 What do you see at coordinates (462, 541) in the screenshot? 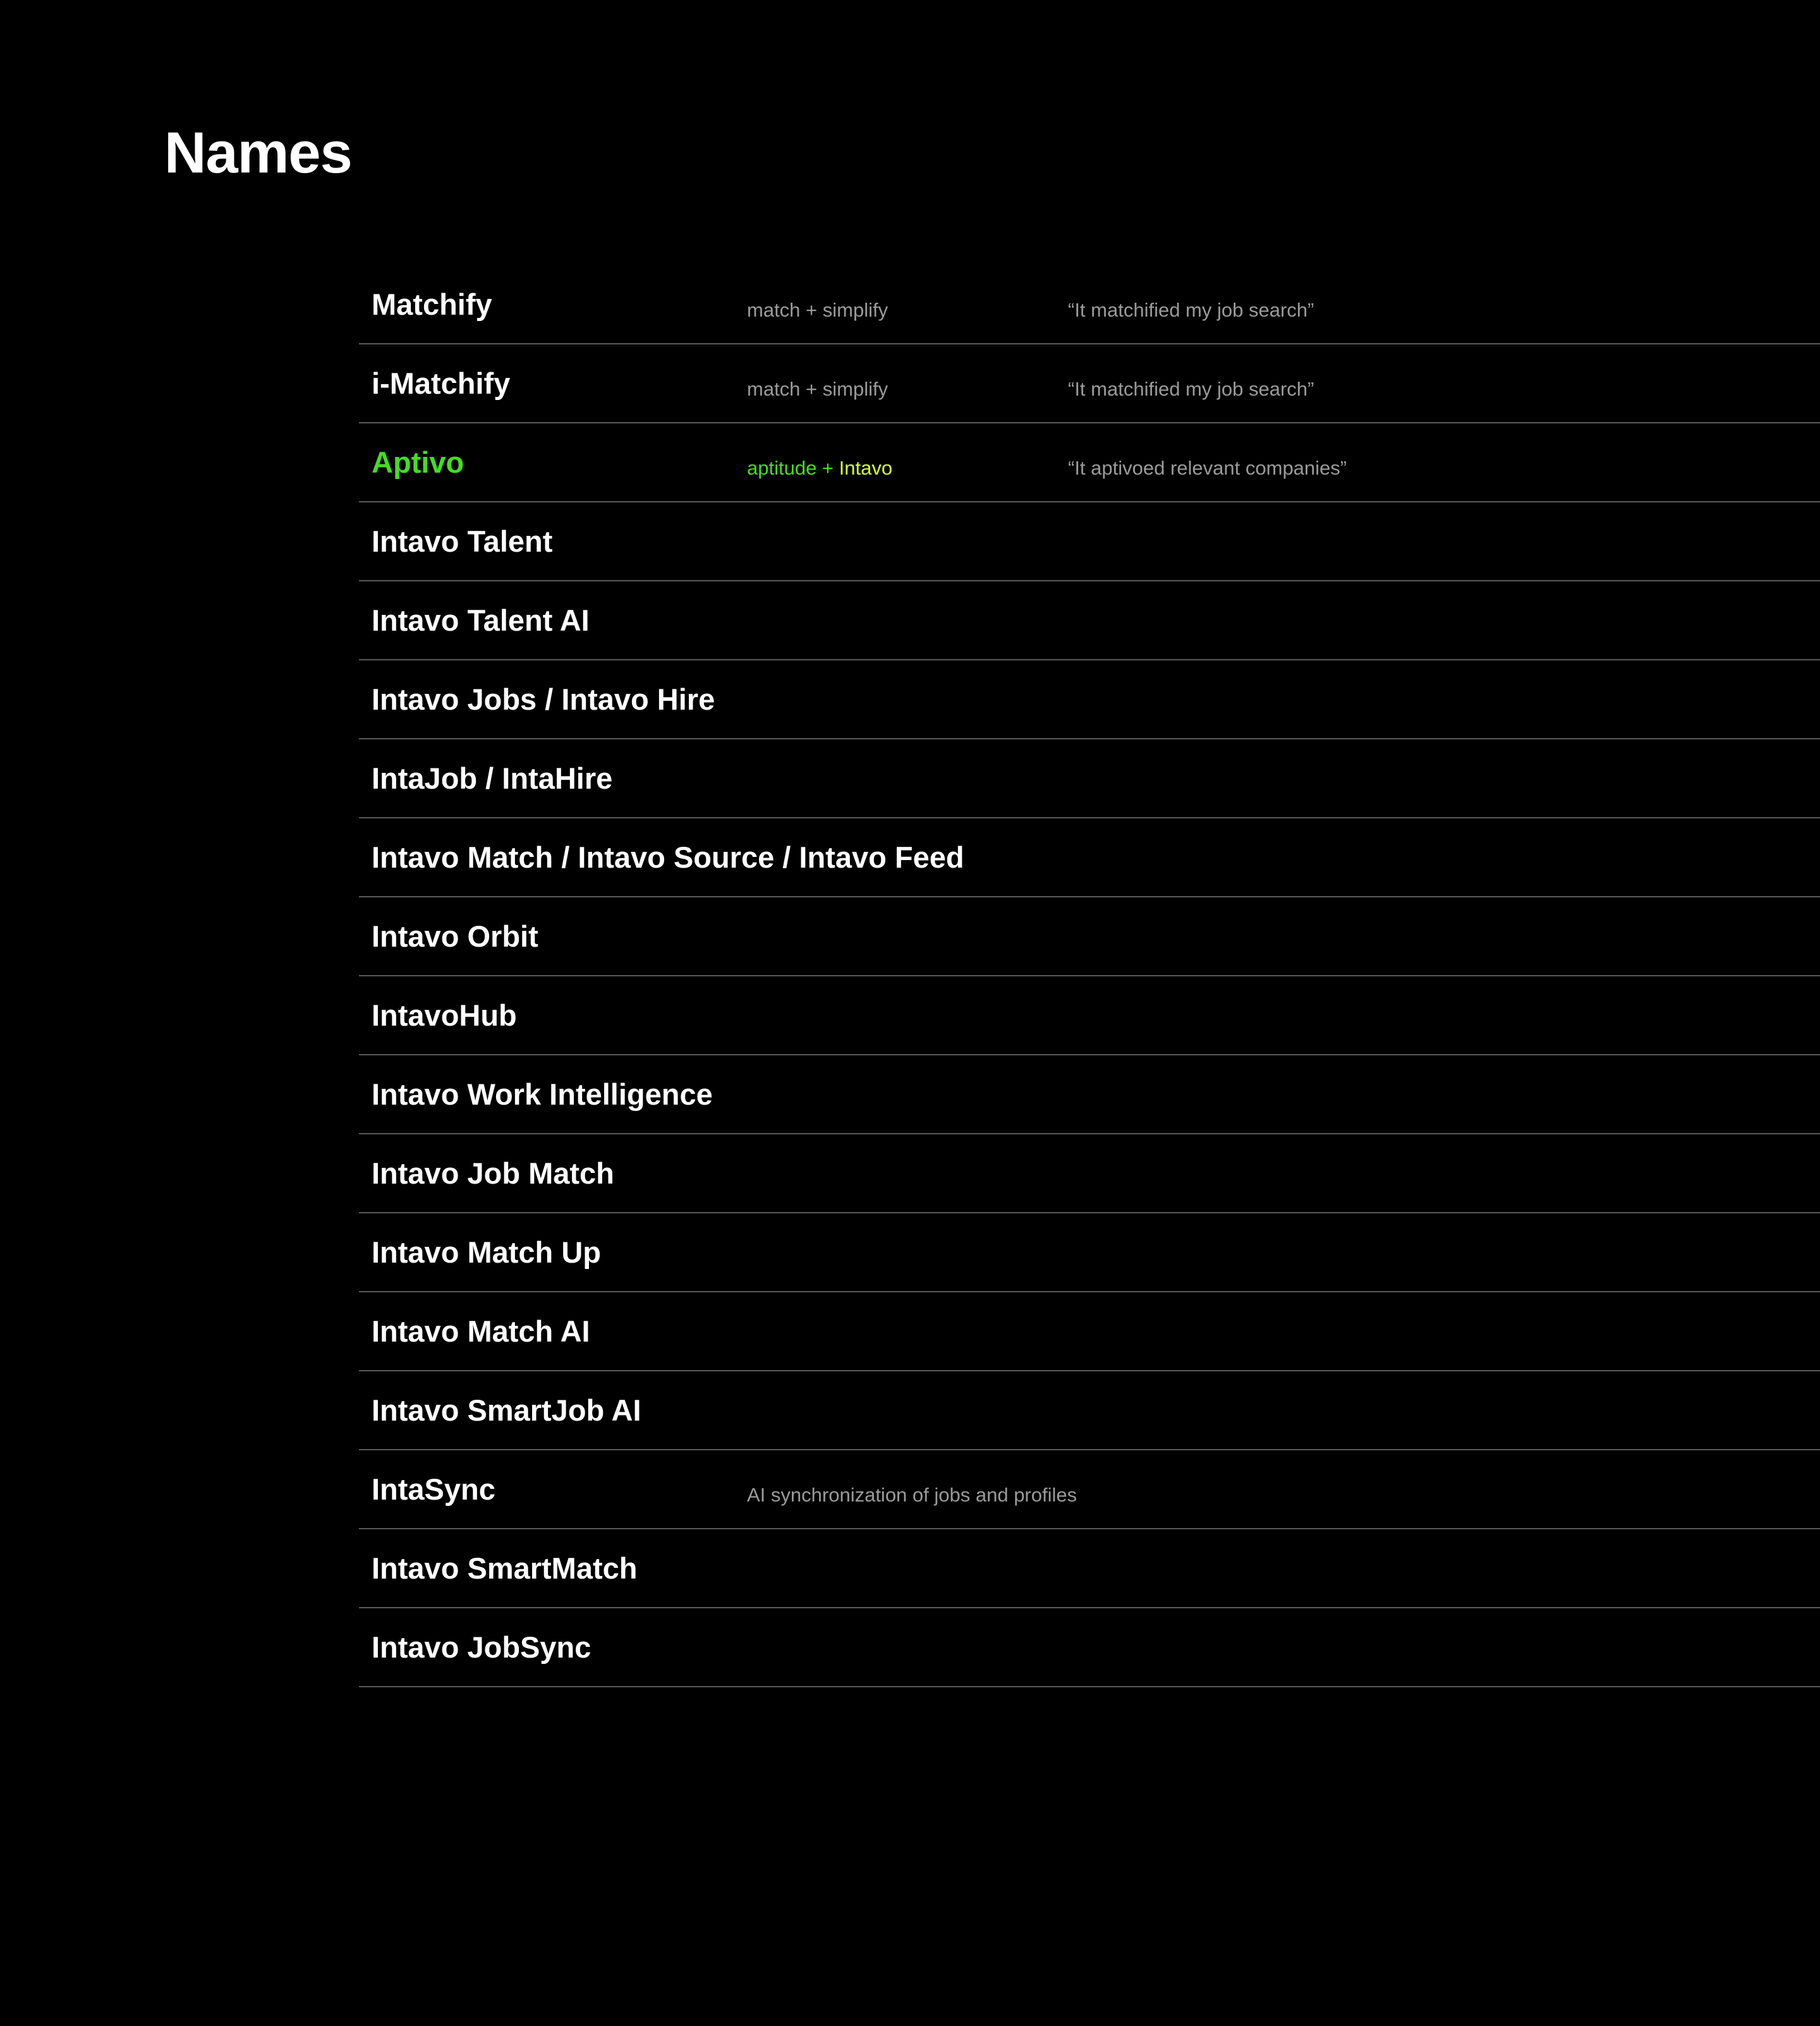
I see `name-title: Intavo Talent` at bounding box center [462, 541].